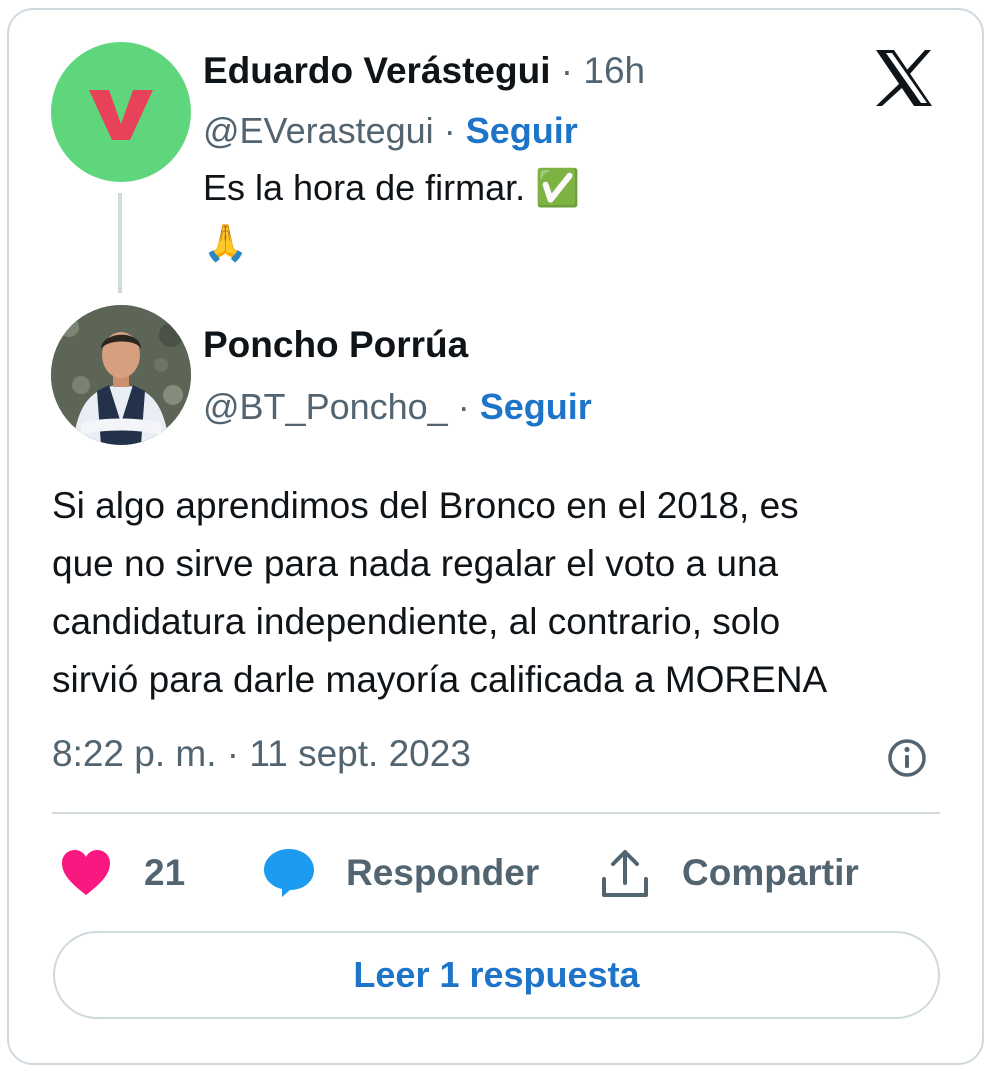  What do you see at coordinates (377, 70) in the screenshot?
I see `parent-author-name: Eduardo Verástegui` at bounding box center [377, 70].